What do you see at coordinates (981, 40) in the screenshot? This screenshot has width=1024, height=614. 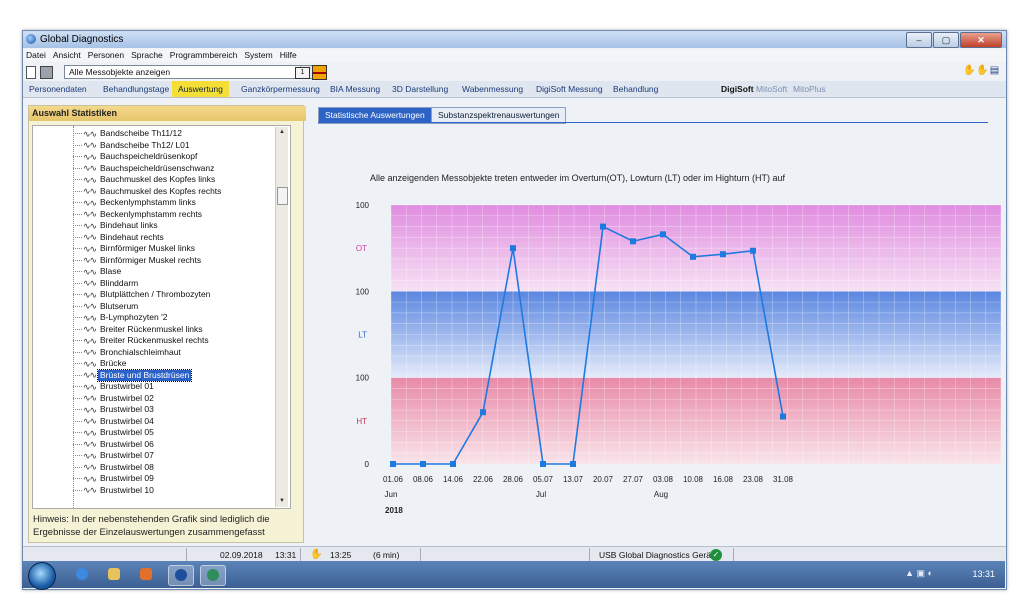 I see `close-button: ✕` at bounding box center [981, 40].